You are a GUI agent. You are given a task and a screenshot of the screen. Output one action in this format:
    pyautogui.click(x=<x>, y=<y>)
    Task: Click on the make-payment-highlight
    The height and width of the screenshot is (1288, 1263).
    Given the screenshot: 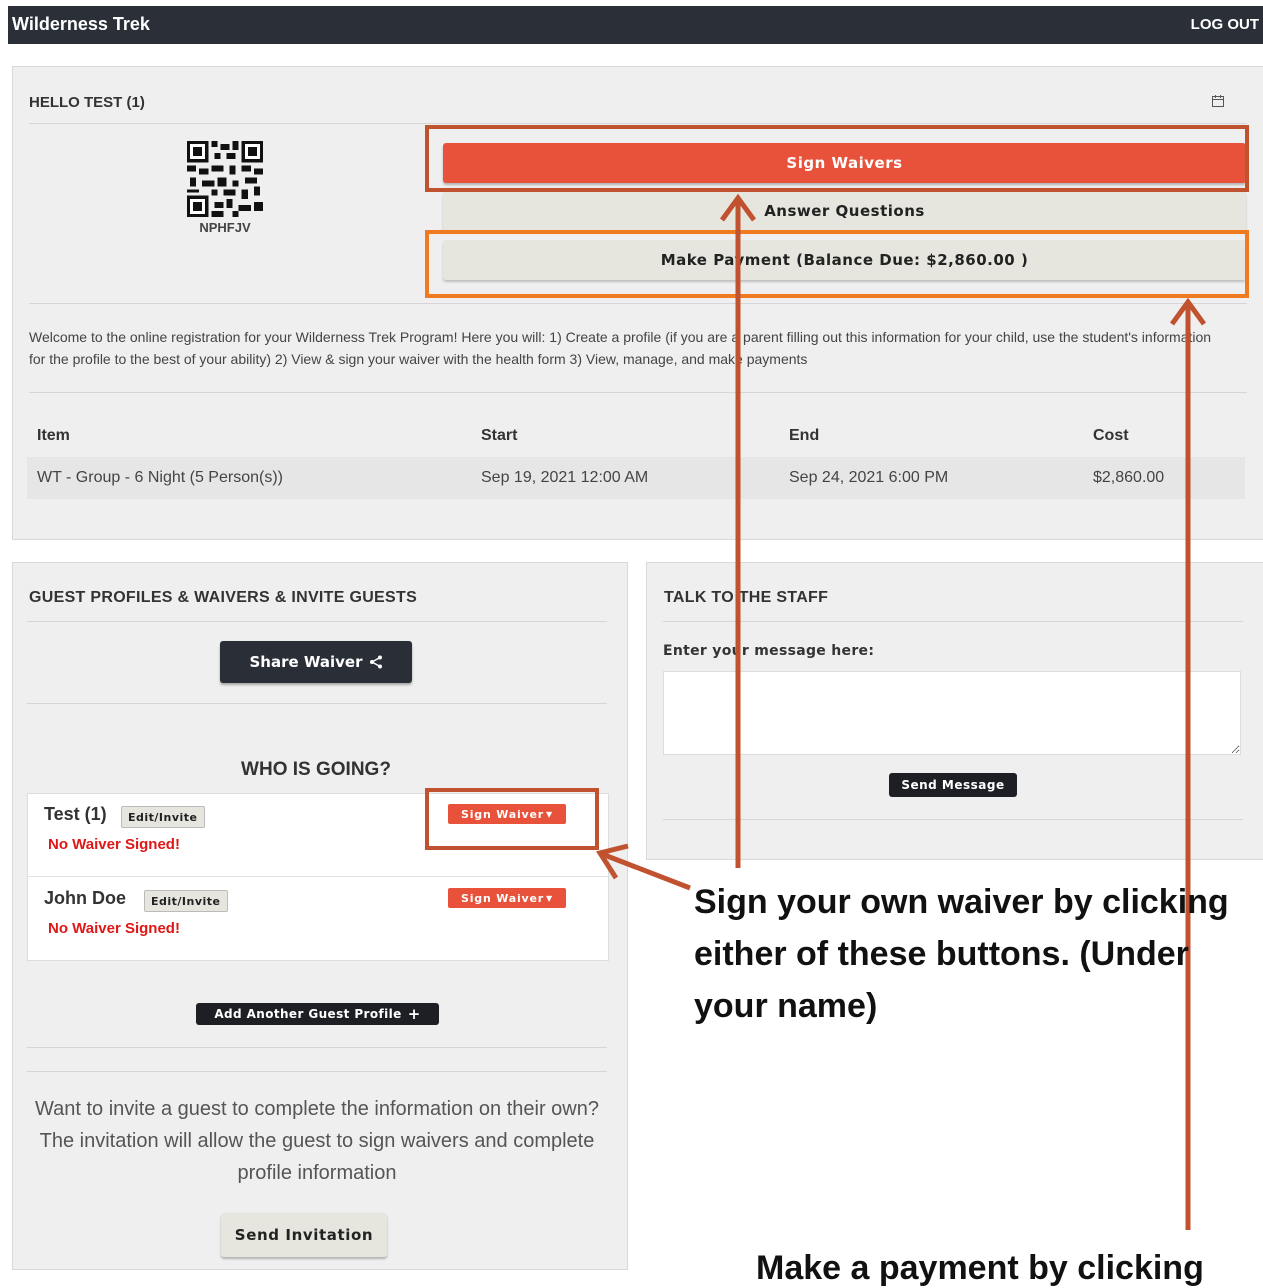 What is the action you would take?
    pyautogui.click(x=837, y=264)
    